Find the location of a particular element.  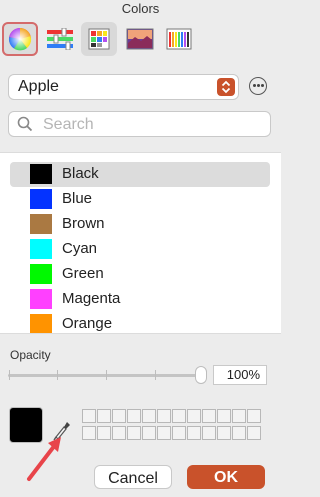

cancel-button: Cancel is located at coordinates (133, 477).